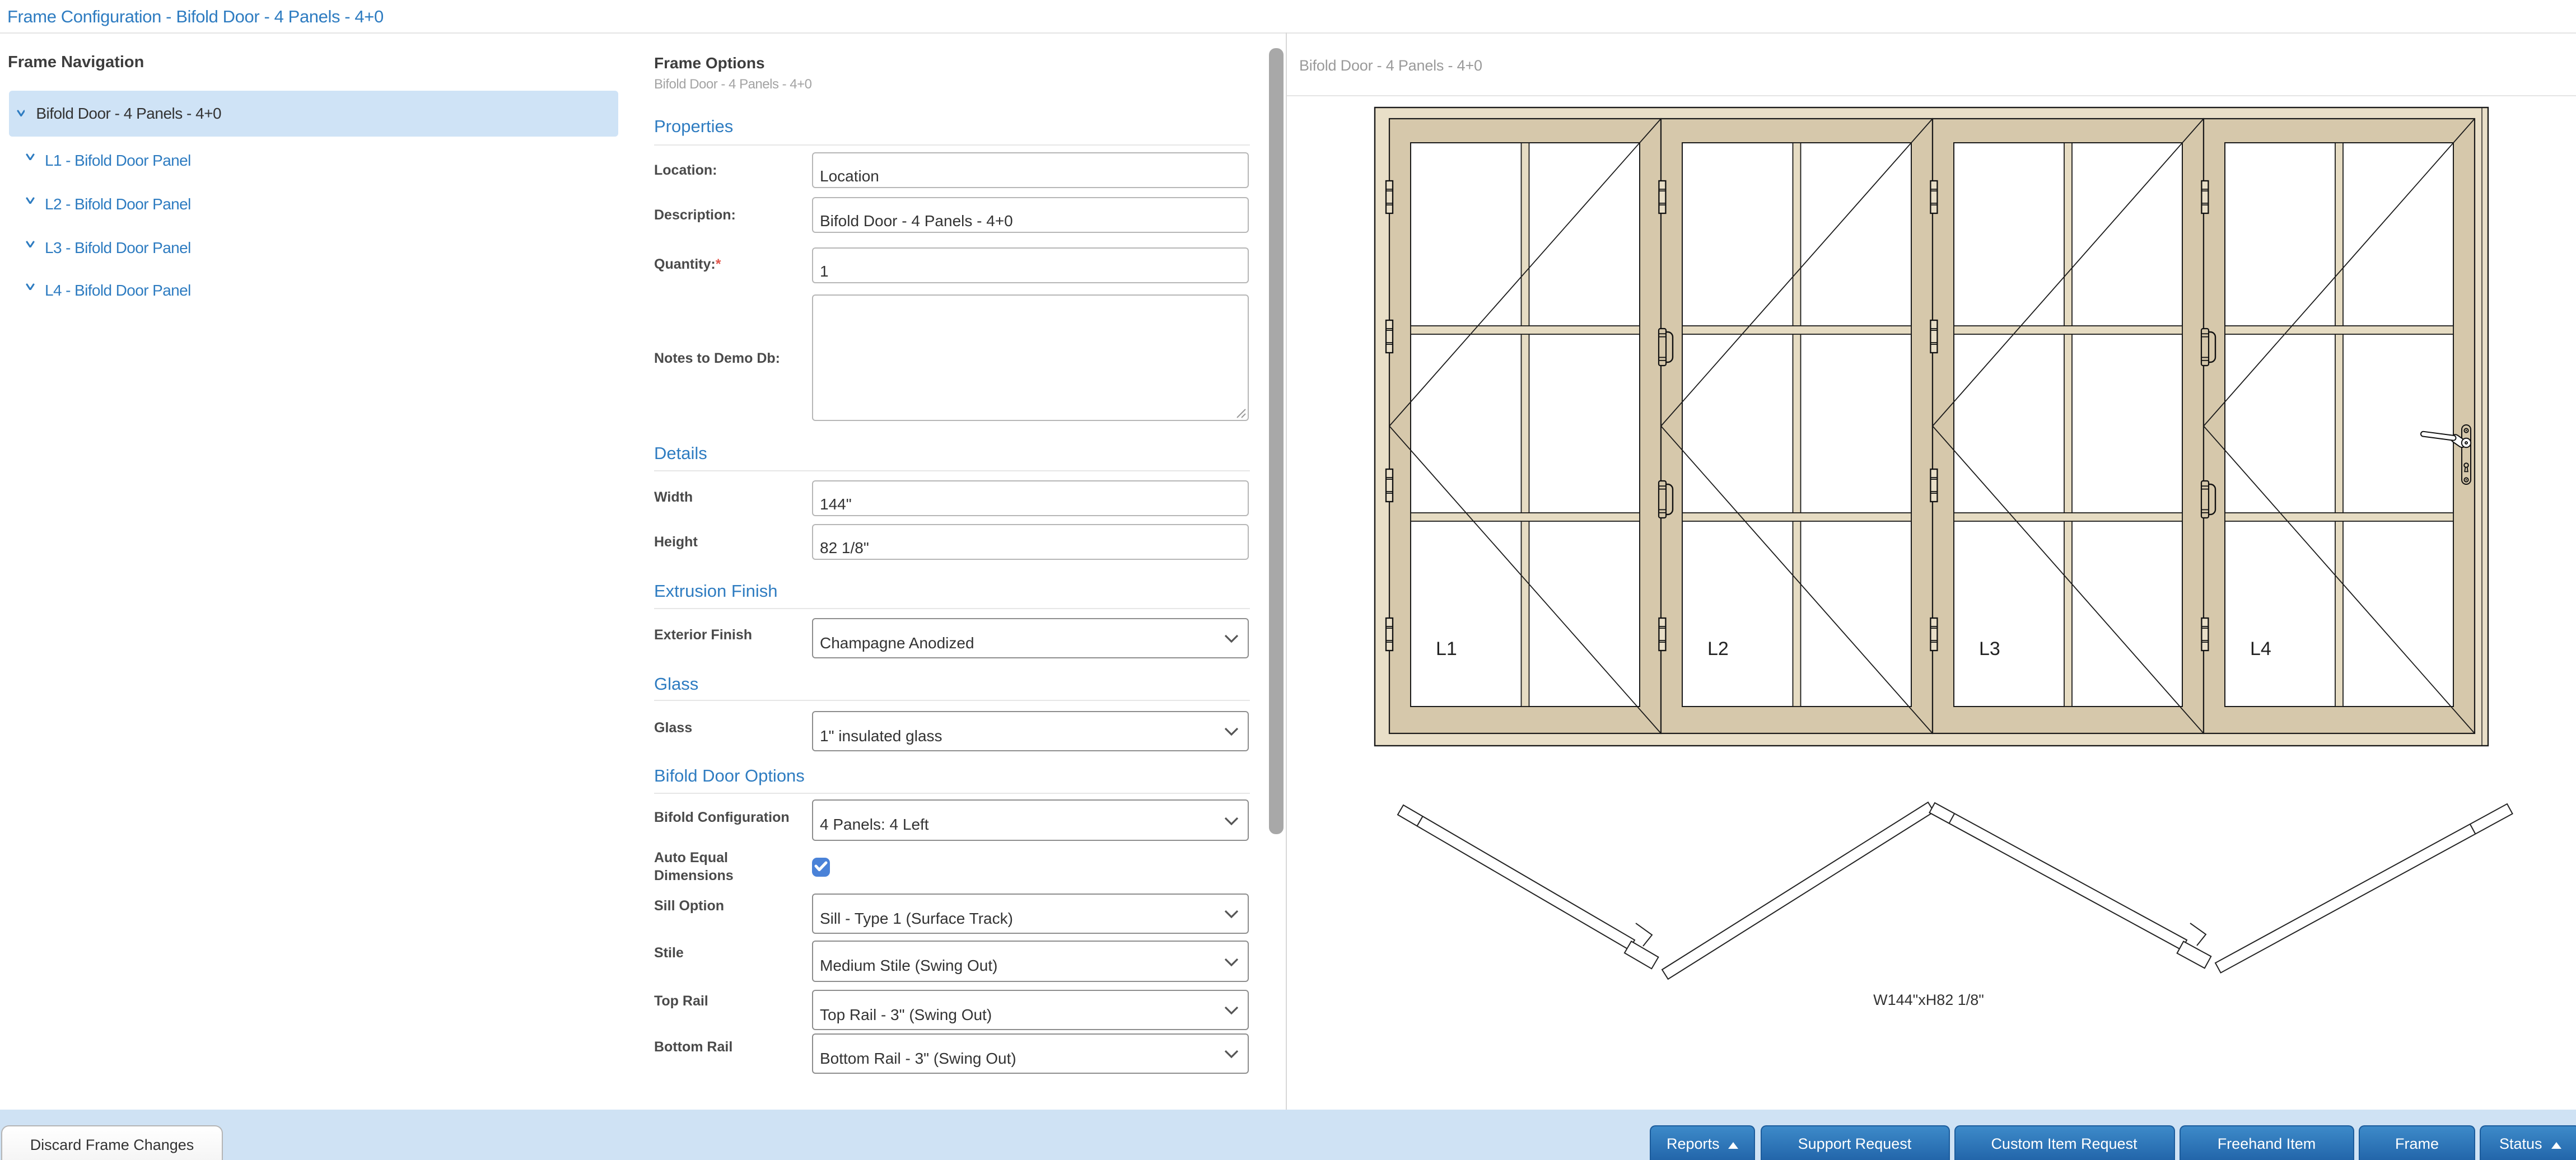 The height and width of the screenshot is (1160, 2576). I want to click on svg-text: W144"xH82 1/8", so click(1929, 999).